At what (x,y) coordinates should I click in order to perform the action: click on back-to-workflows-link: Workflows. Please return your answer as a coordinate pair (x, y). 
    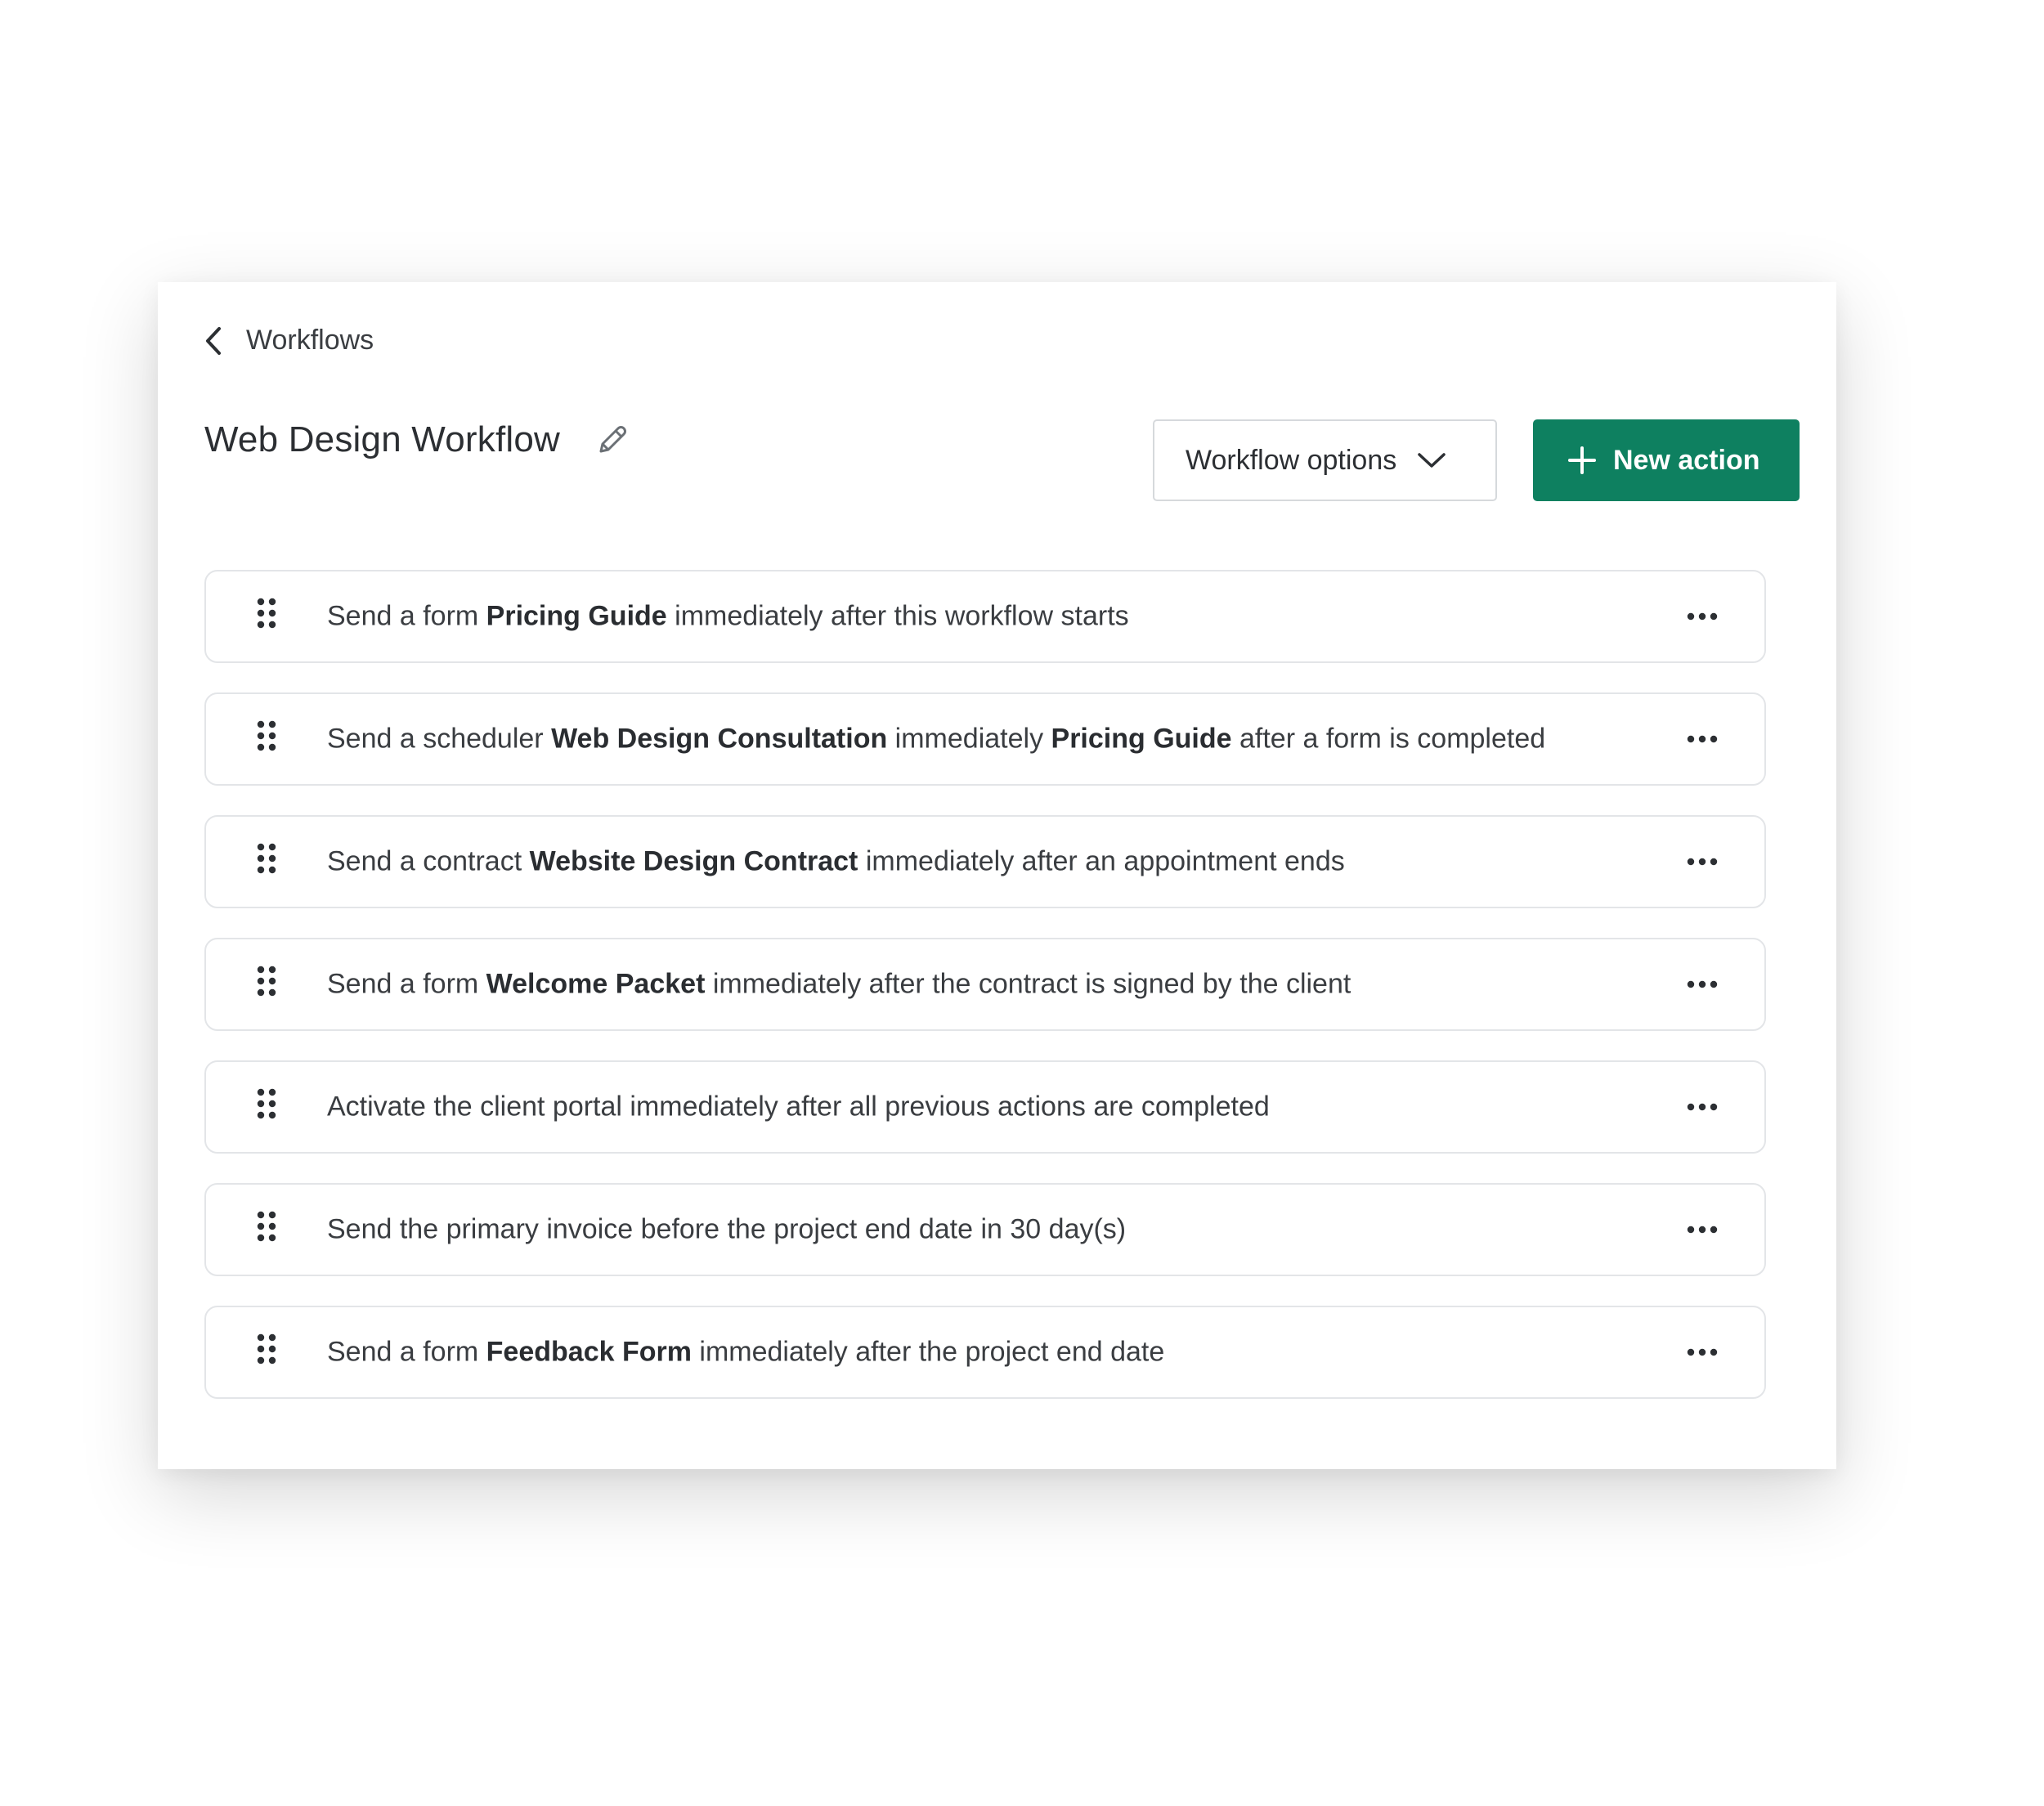
    Looking at the image, I should click on (289, 341).